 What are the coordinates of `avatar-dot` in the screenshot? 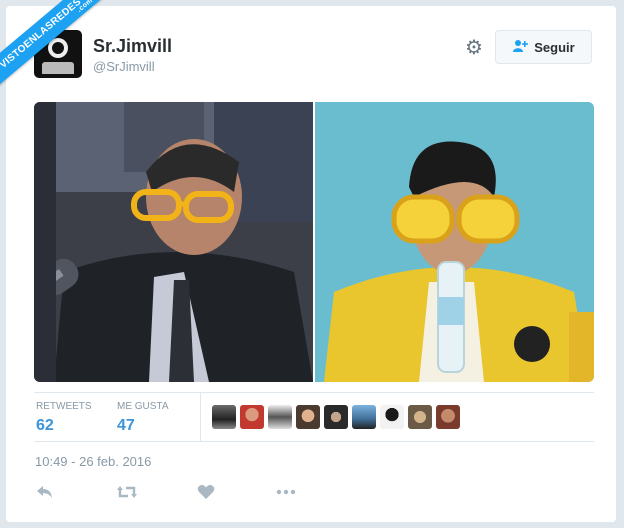 It's located at (58, 48).